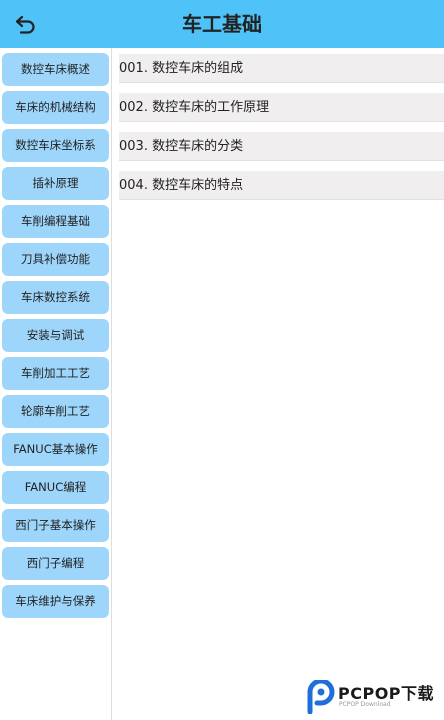 The width and height of the screenshot is (444, 720). Describe the element at coordinates (55, 69) in the screenshot. I see `sidebar-item-cnc-overview: 数控车床概述` at that location.